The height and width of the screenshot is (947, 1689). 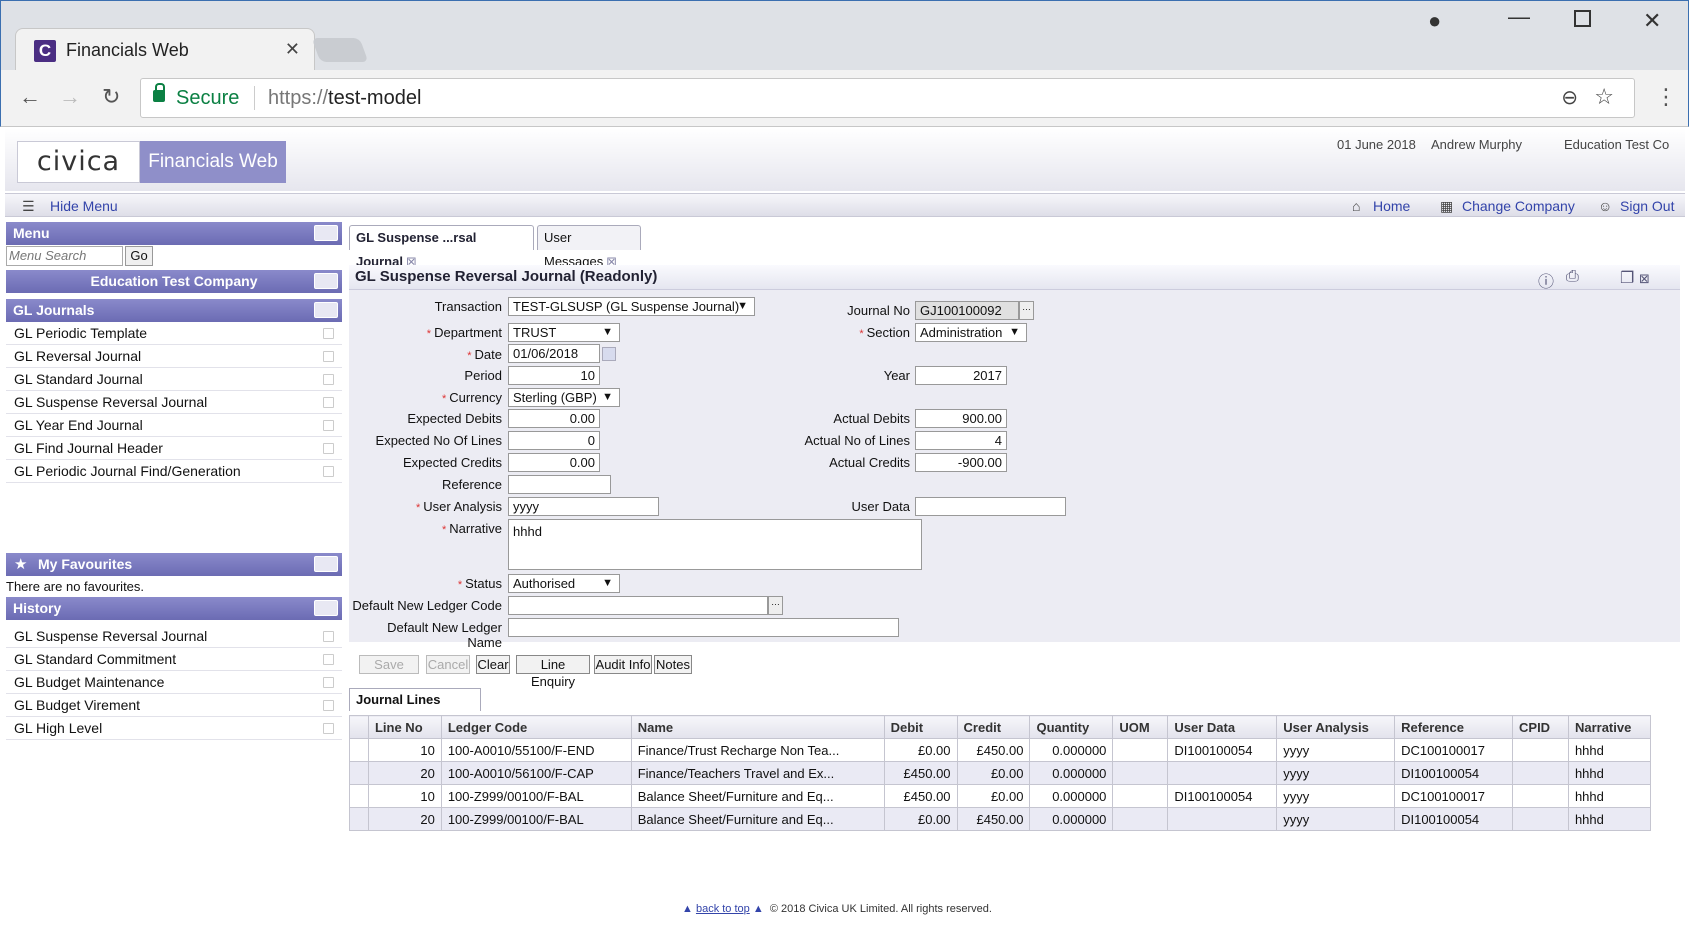 I want to click on audit-info-button: Audit Info, so click(x=623, y=664).